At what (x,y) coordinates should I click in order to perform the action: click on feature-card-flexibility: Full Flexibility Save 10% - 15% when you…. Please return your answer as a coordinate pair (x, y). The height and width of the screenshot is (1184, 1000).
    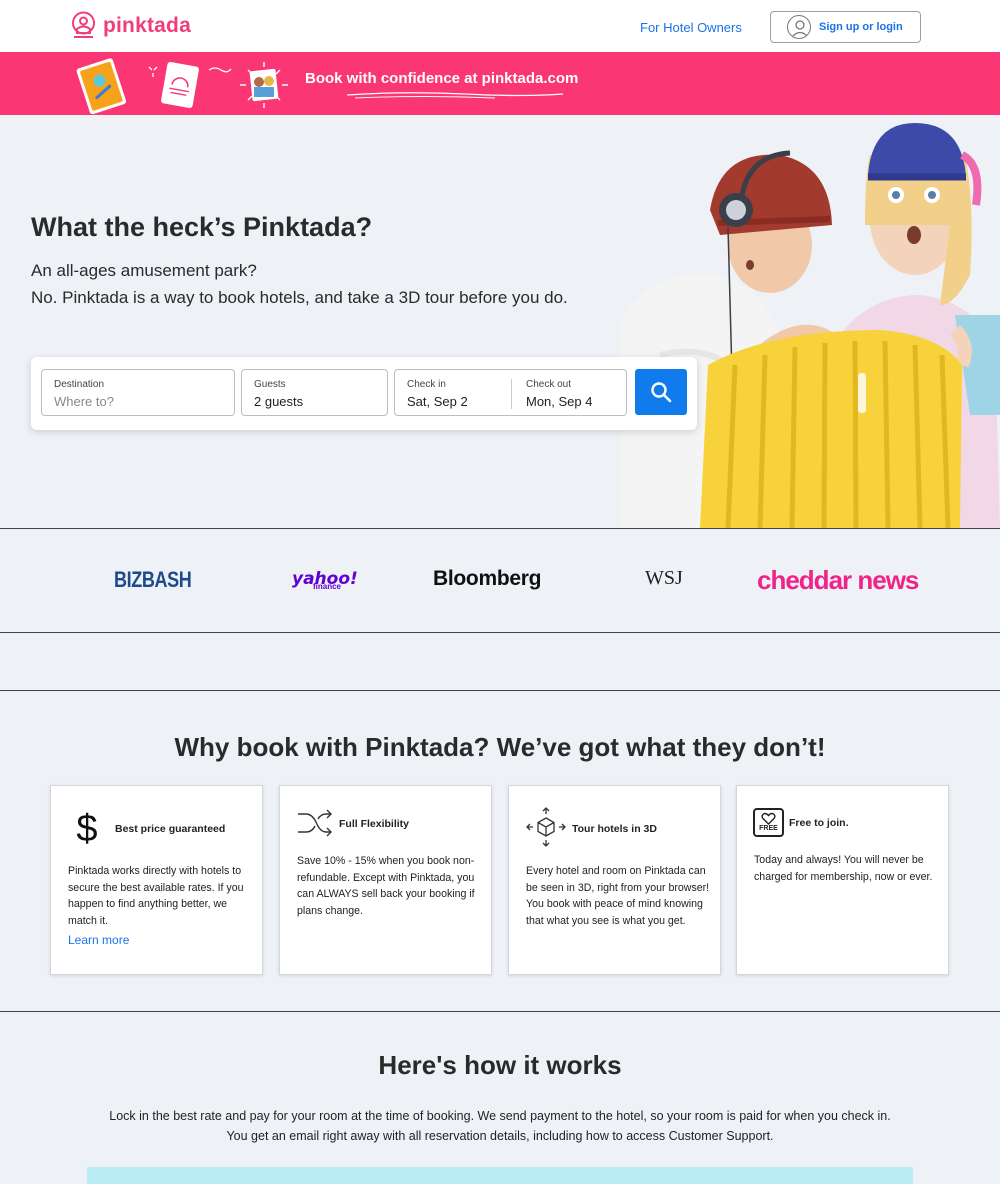
    Looking at the image, I should click on (385, 880).